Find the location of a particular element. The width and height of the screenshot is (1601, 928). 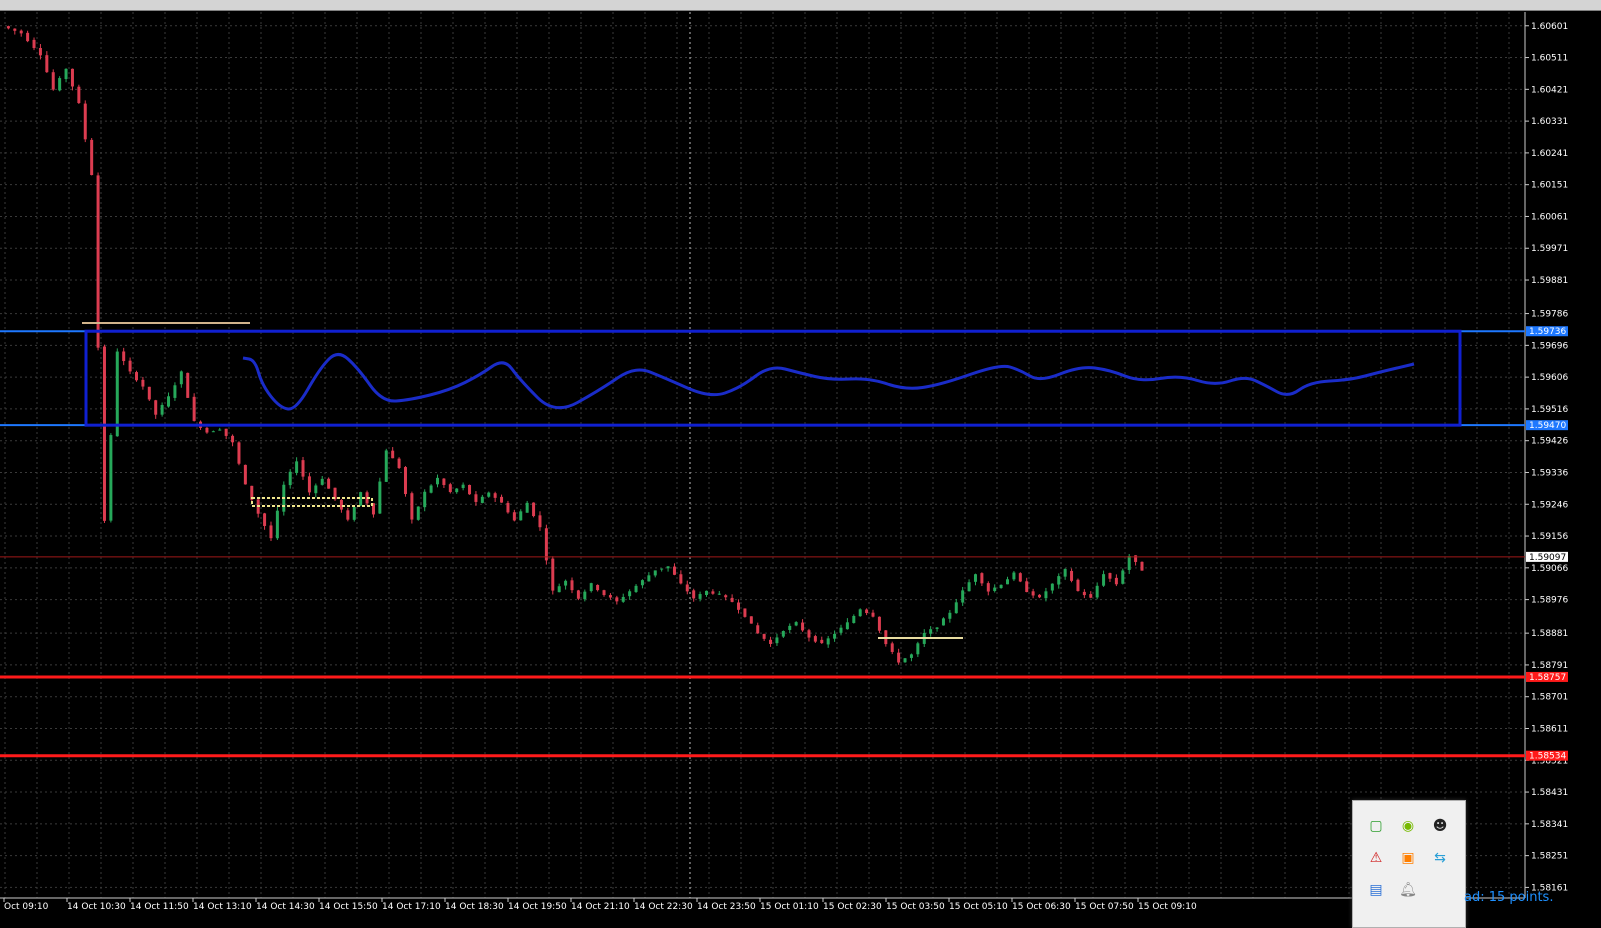

price-tick-label: 1.60061 is located at coordinates (1549, 217).